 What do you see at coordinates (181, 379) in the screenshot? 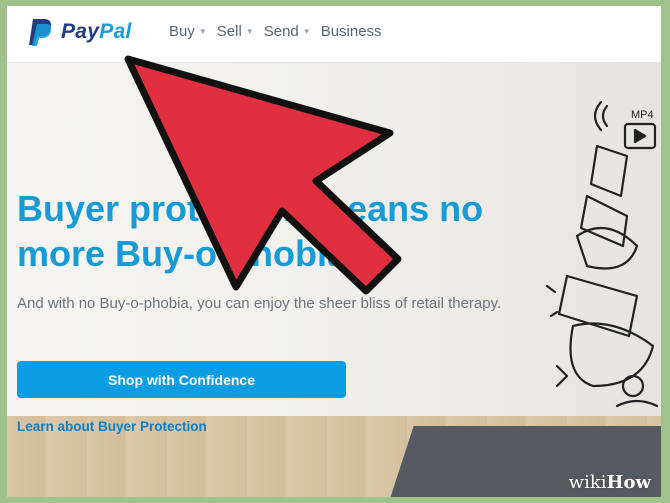
I see `shop-with-confidence-button: Shop with Confidence` at bounding box center [181, 379].